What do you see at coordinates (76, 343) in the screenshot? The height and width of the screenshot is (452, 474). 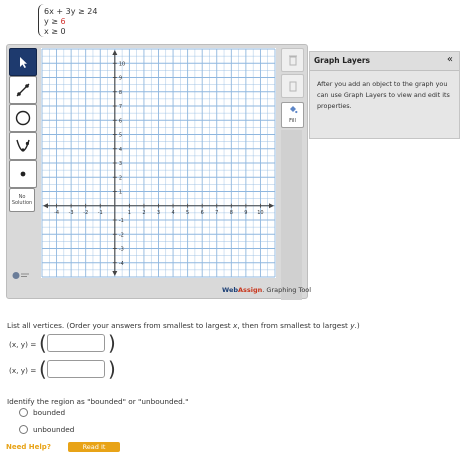 I see `vertex-1-input` at bounding box center [76, 343].